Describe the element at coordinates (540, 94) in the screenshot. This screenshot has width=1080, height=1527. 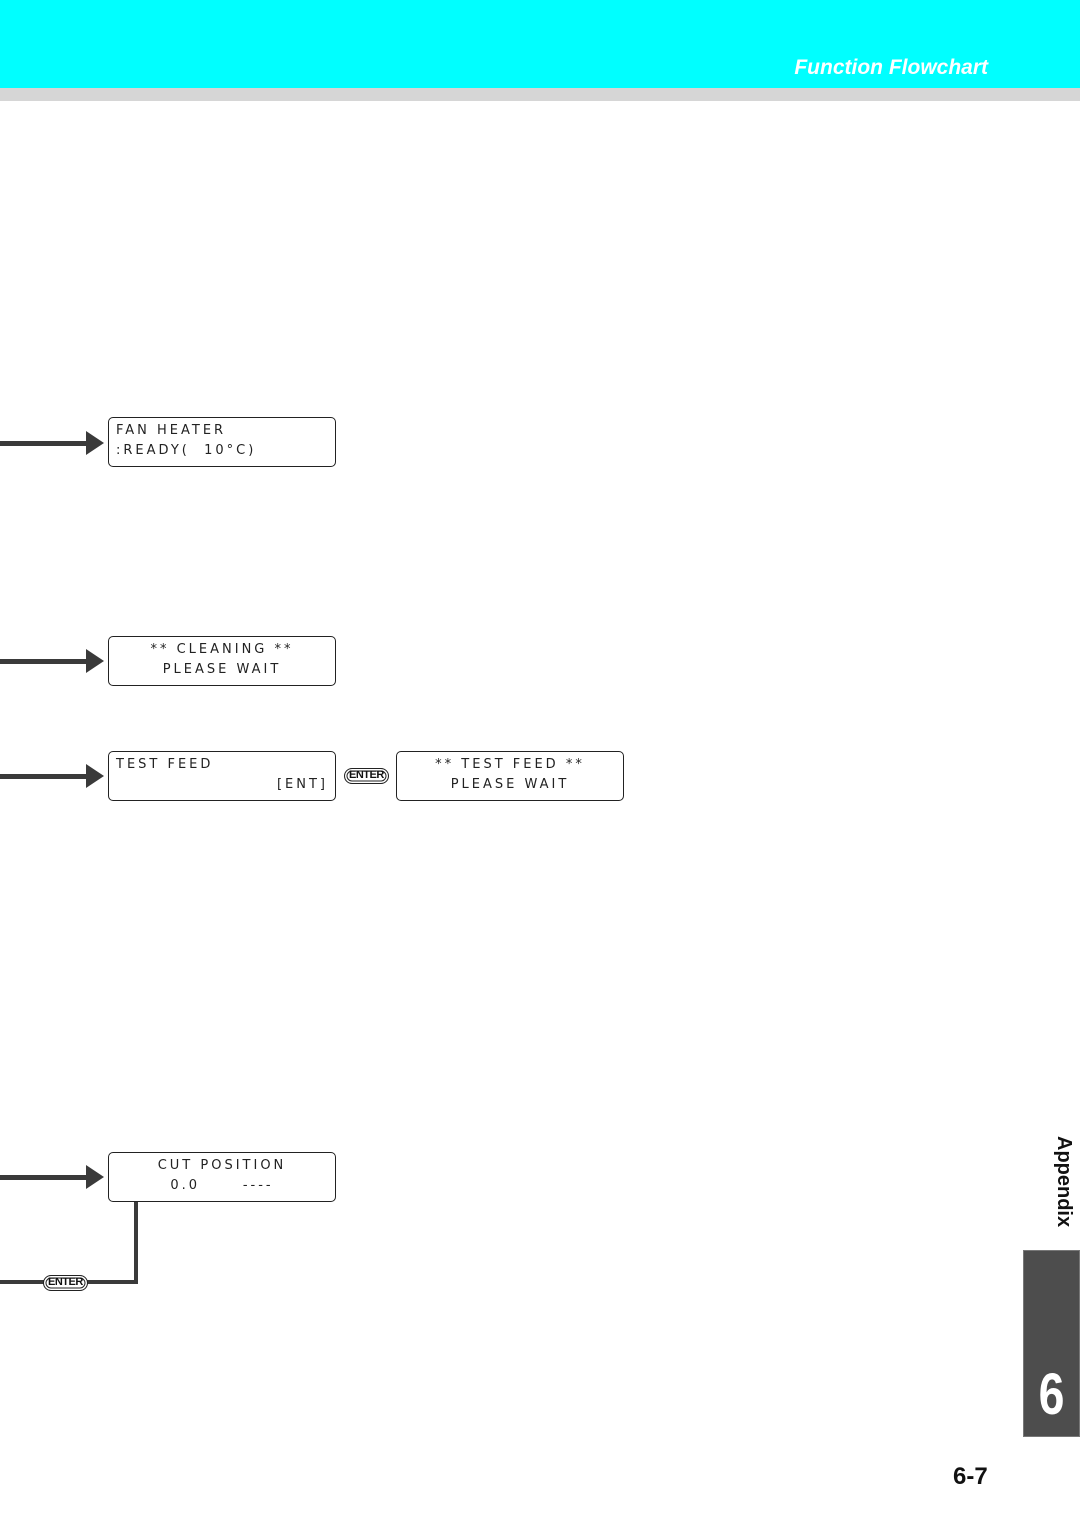
I see `header-divider` at that location.